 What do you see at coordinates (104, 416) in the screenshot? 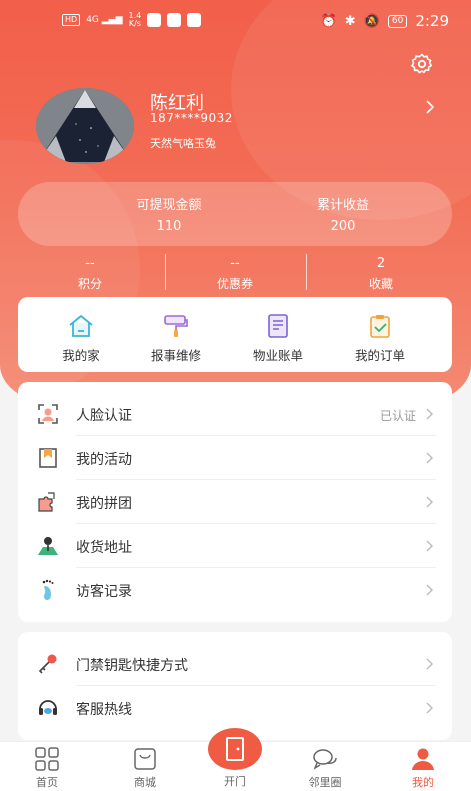
I see `menu-item-label: 人脸认证` at bounding box center [104, 416].